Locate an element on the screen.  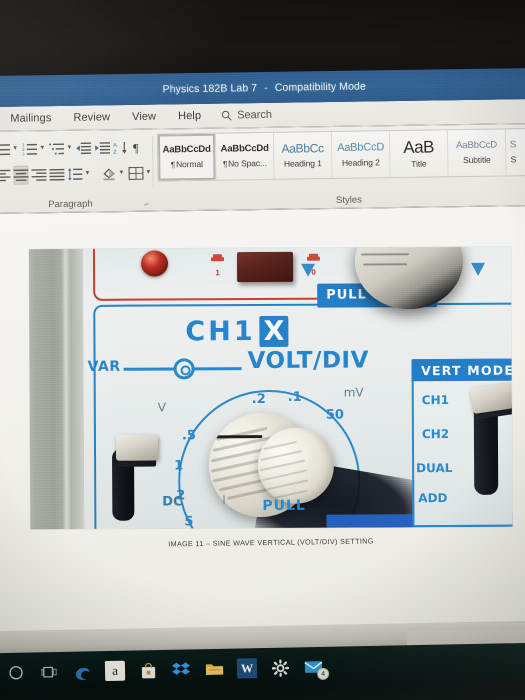
channel-heading: CH1 X is located at coordinates (237, 331).